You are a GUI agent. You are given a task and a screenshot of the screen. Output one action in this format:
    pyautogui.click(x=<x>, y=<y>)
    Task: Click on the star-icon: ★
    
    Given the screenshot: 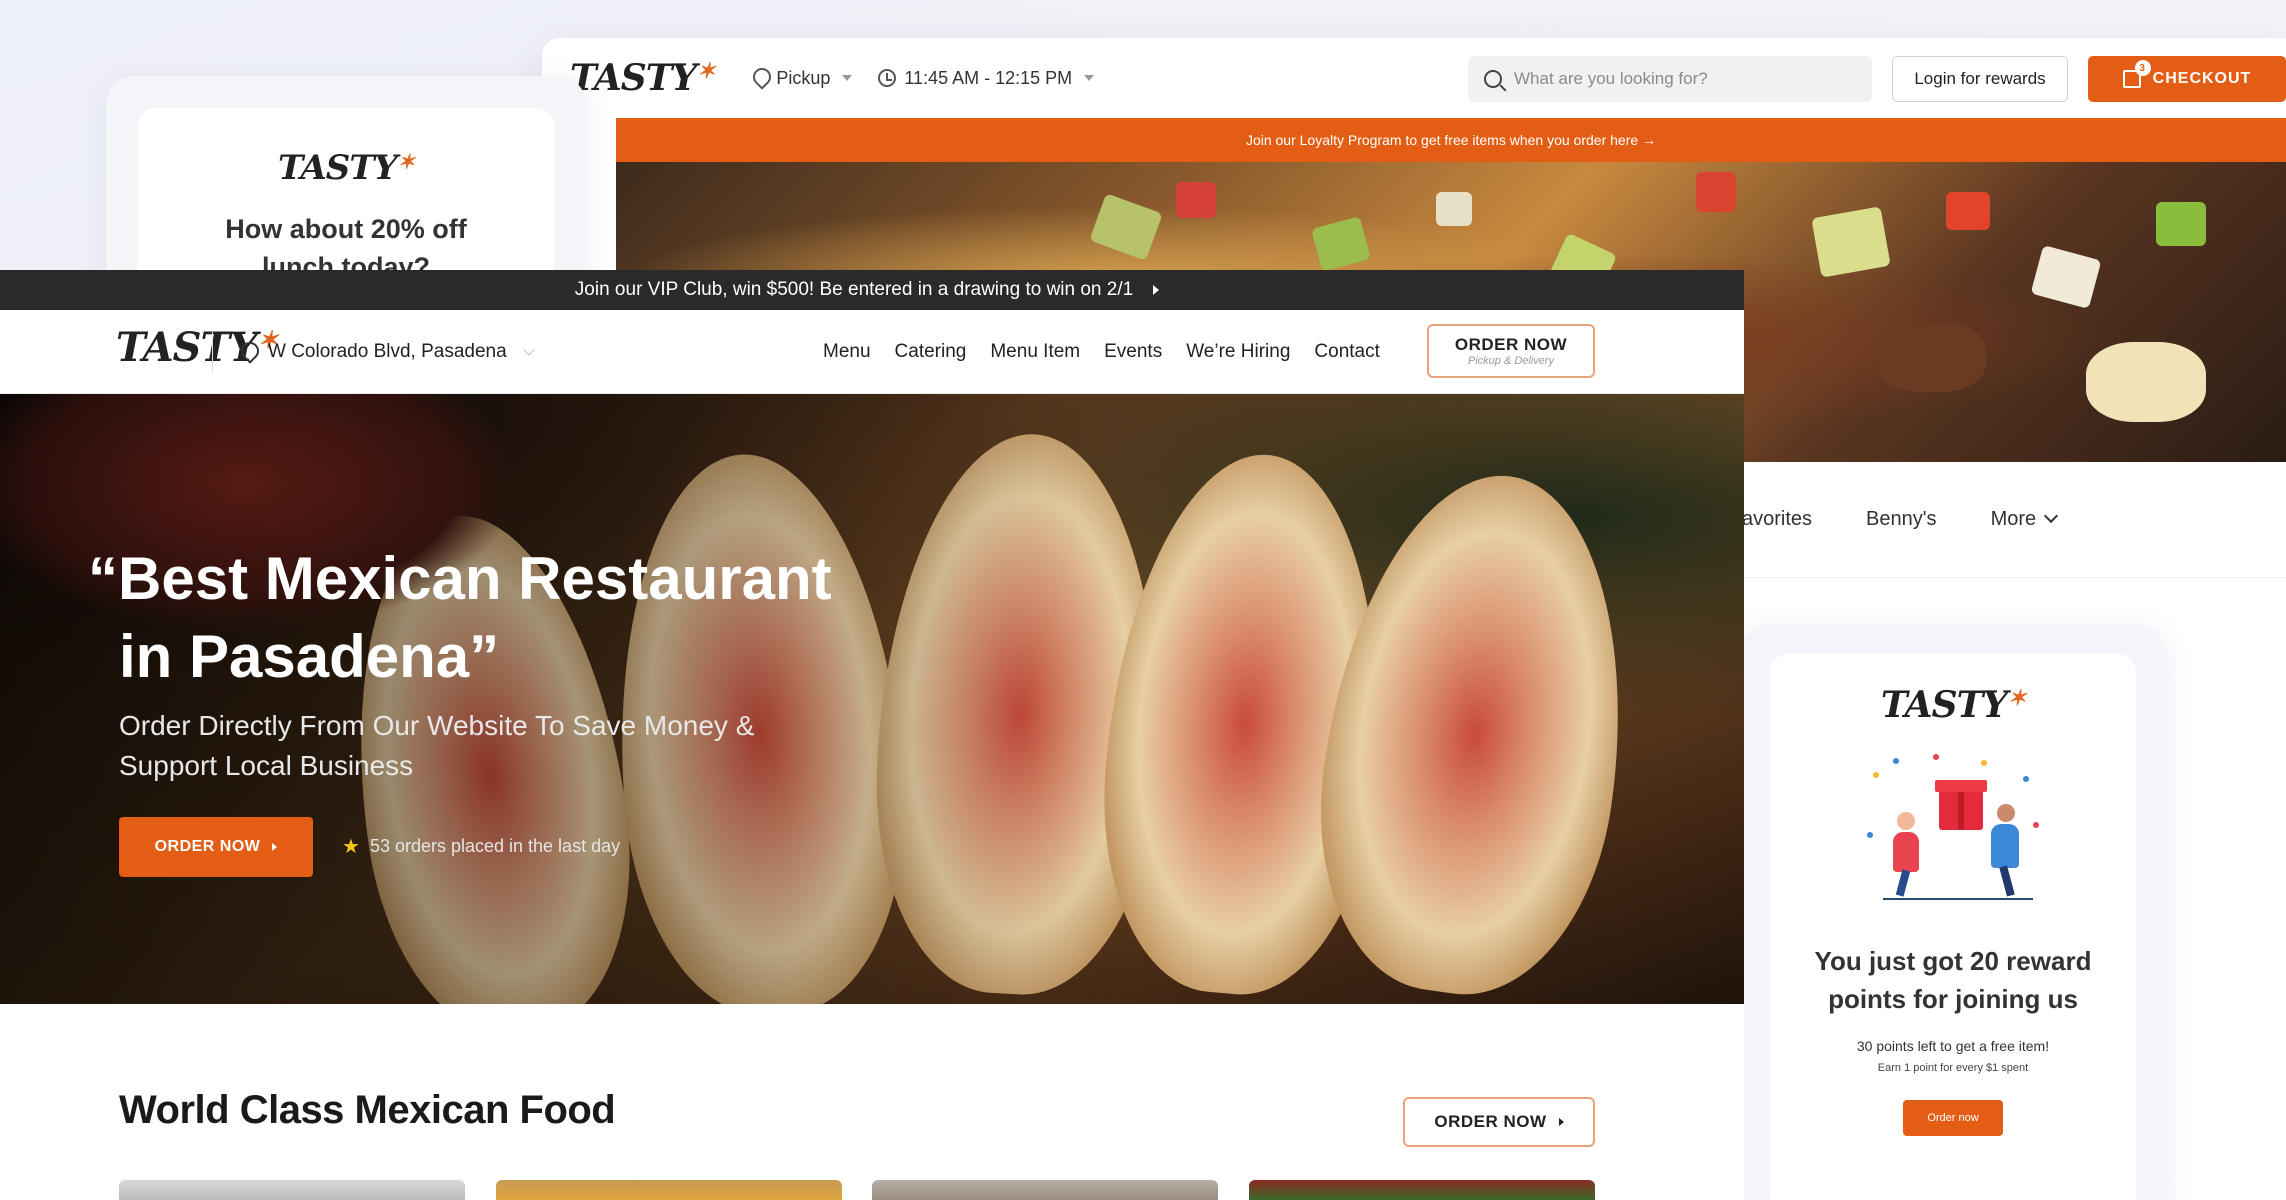 What is the action you would take?
    pyautogui.click(x=351, y=847)
    